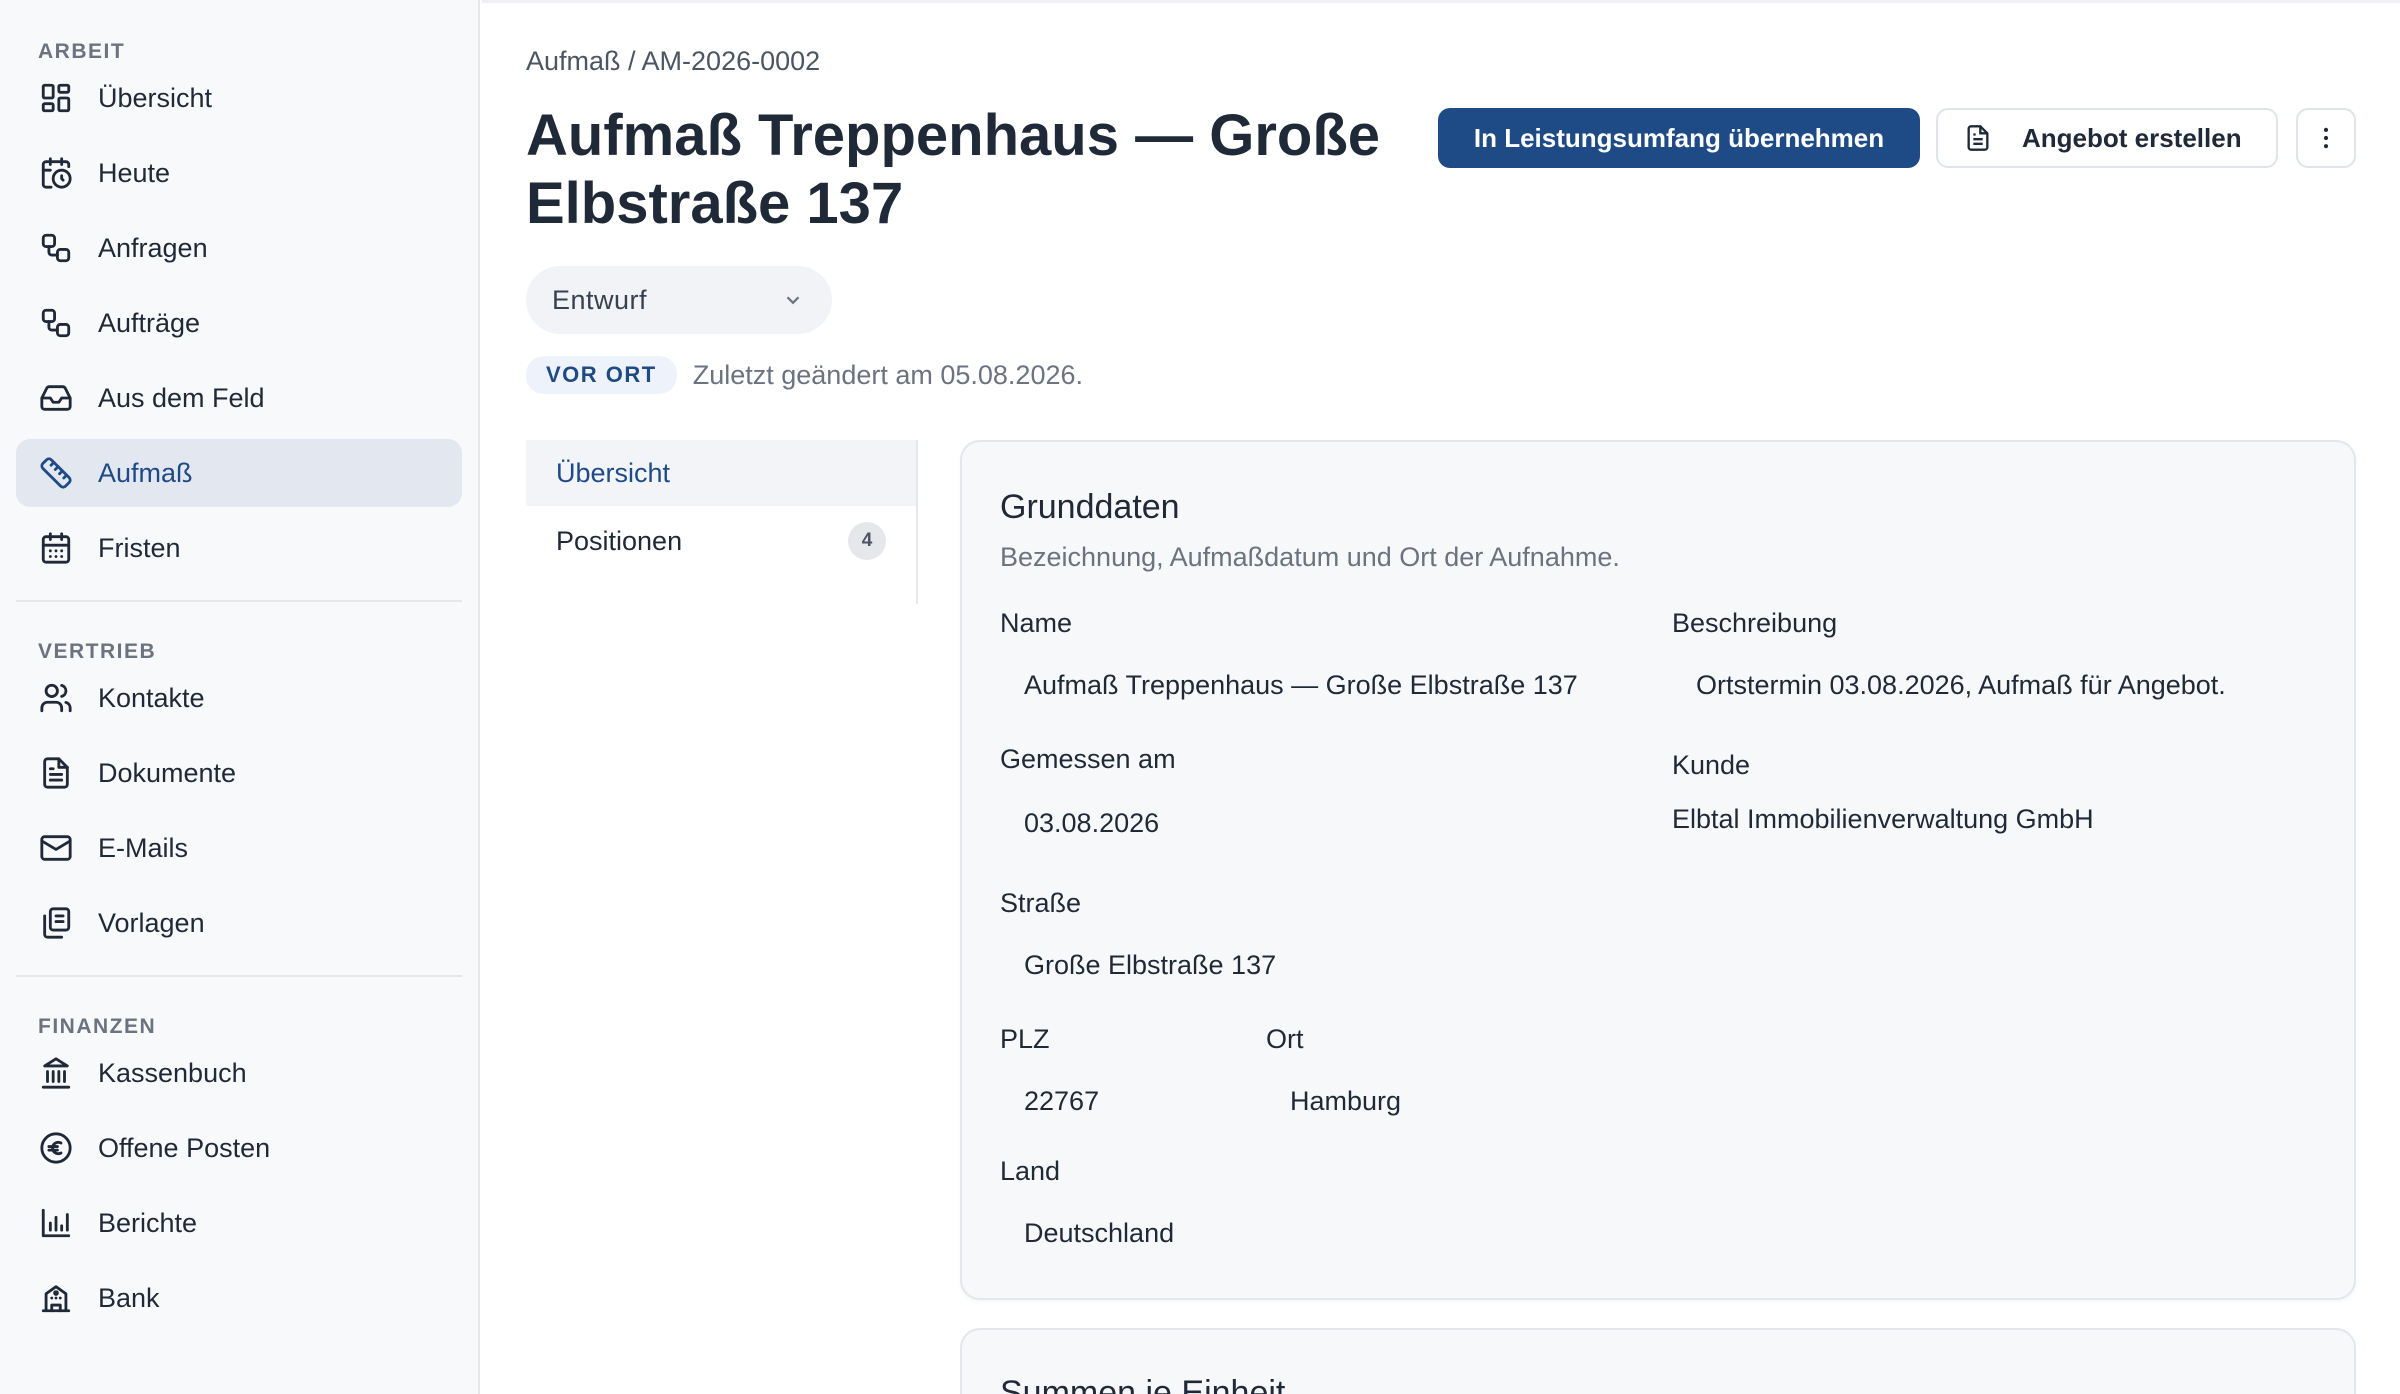 This screenshot has width=2400, height=1394. What do you see at coordinates (721, 473) in the screenshot?
I see `tab-uebersicht: Übersicht` at bounding box center [721, 473].